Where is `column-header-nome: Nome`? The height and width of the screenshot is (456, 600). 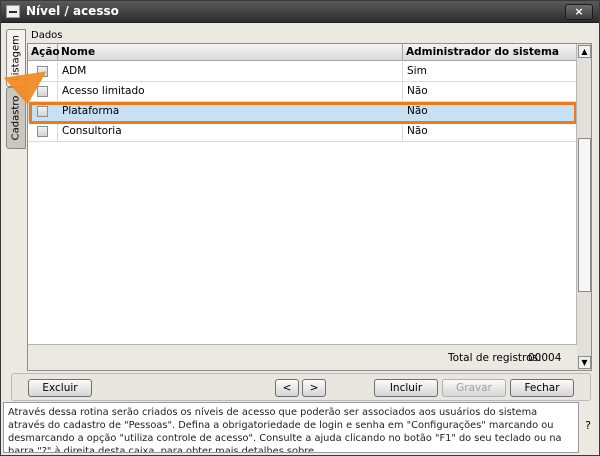
column-header-nome: Nome is located at coordinates (230, 52).